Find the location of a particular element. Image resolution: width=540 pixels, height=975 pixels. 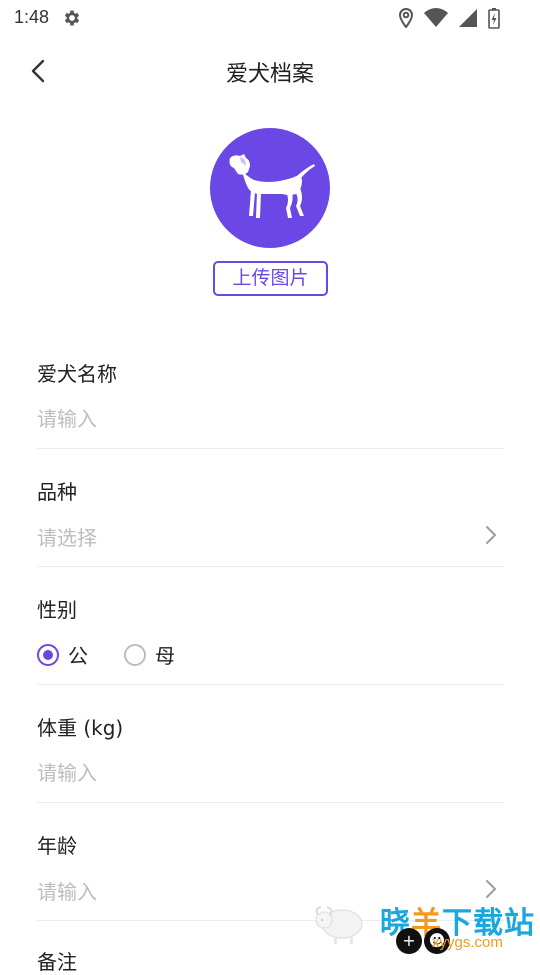

gender-radio-group: 公 母 is located at coordinates (124, 654).